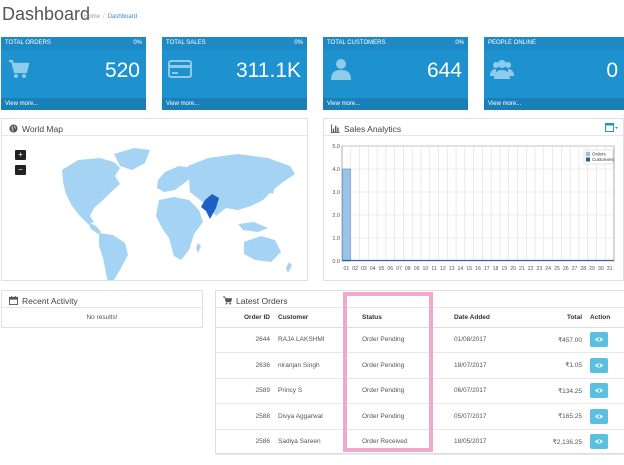 The height and width of the screenshot is (465, 624). What do you see at coordinates (356, 43) in the screenshot?
I see `tile-title: TOTAL CUSTOMERS` at bounding box center [356, 43].